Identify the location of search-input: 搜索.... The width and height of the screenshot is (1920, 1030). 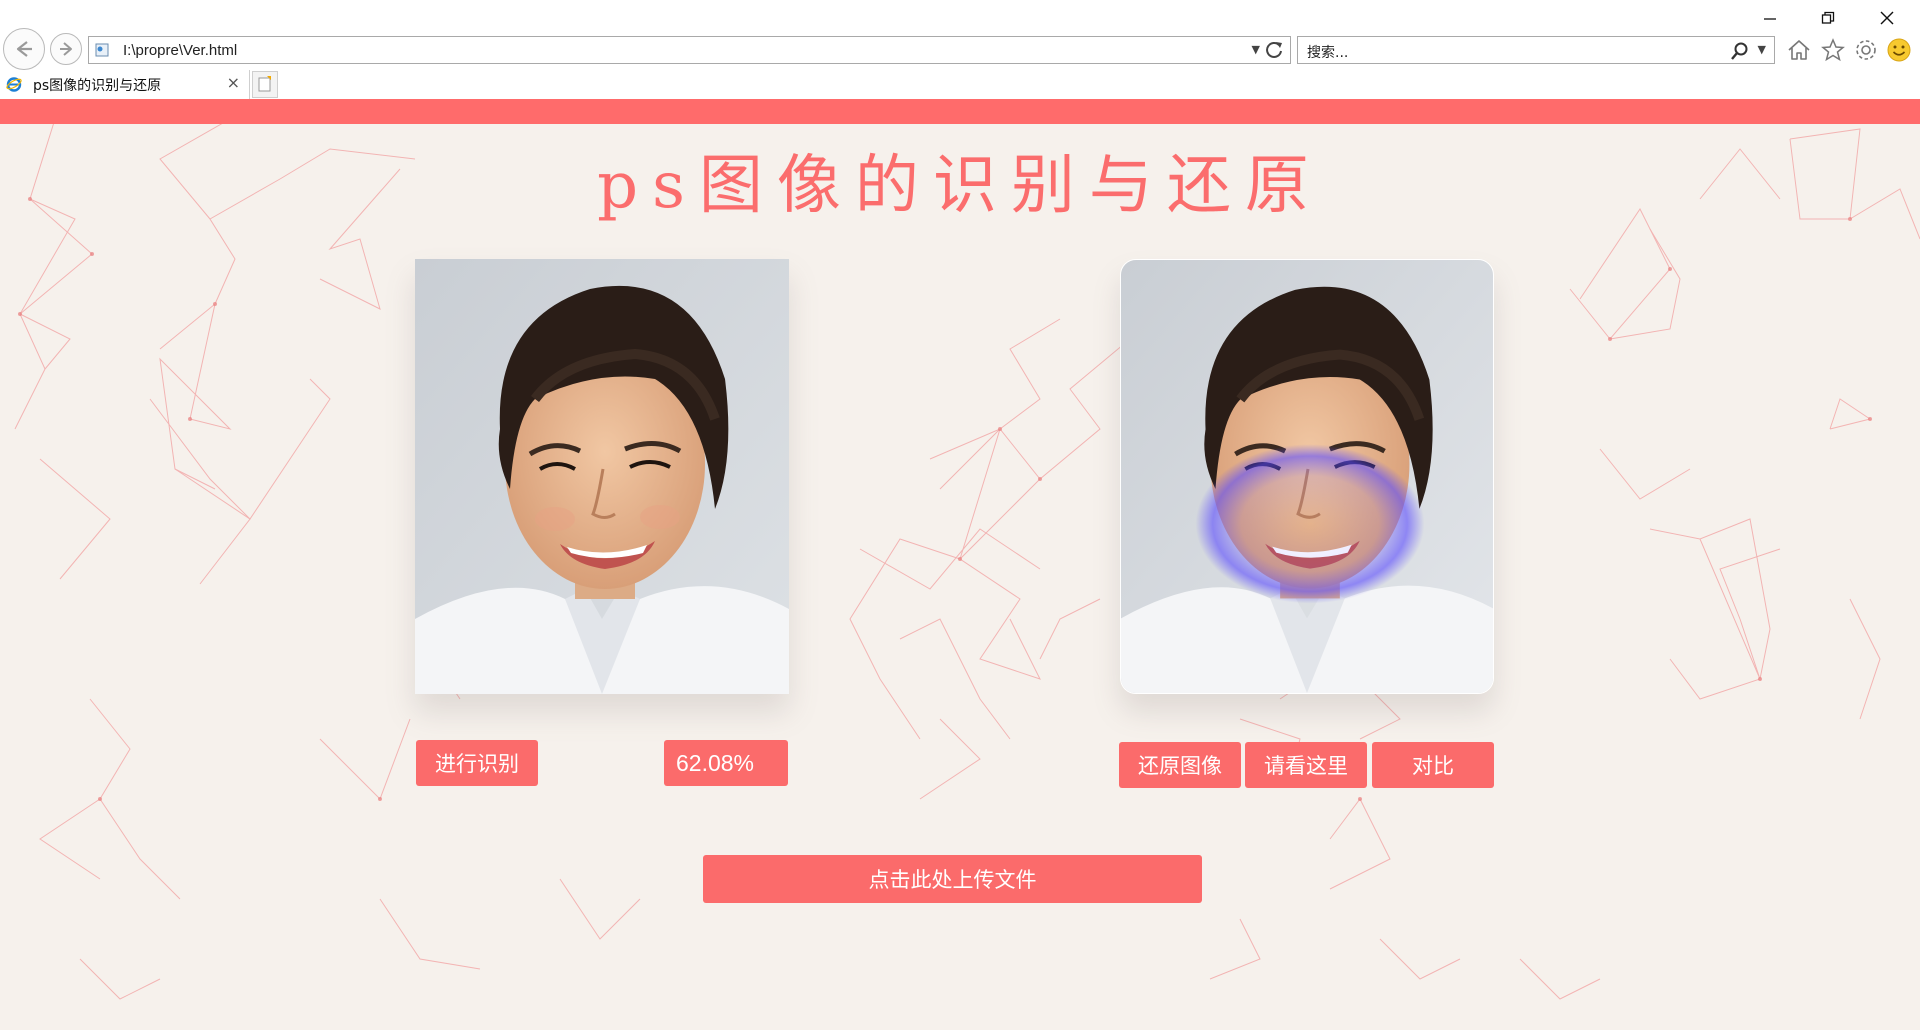
(1327, 52).